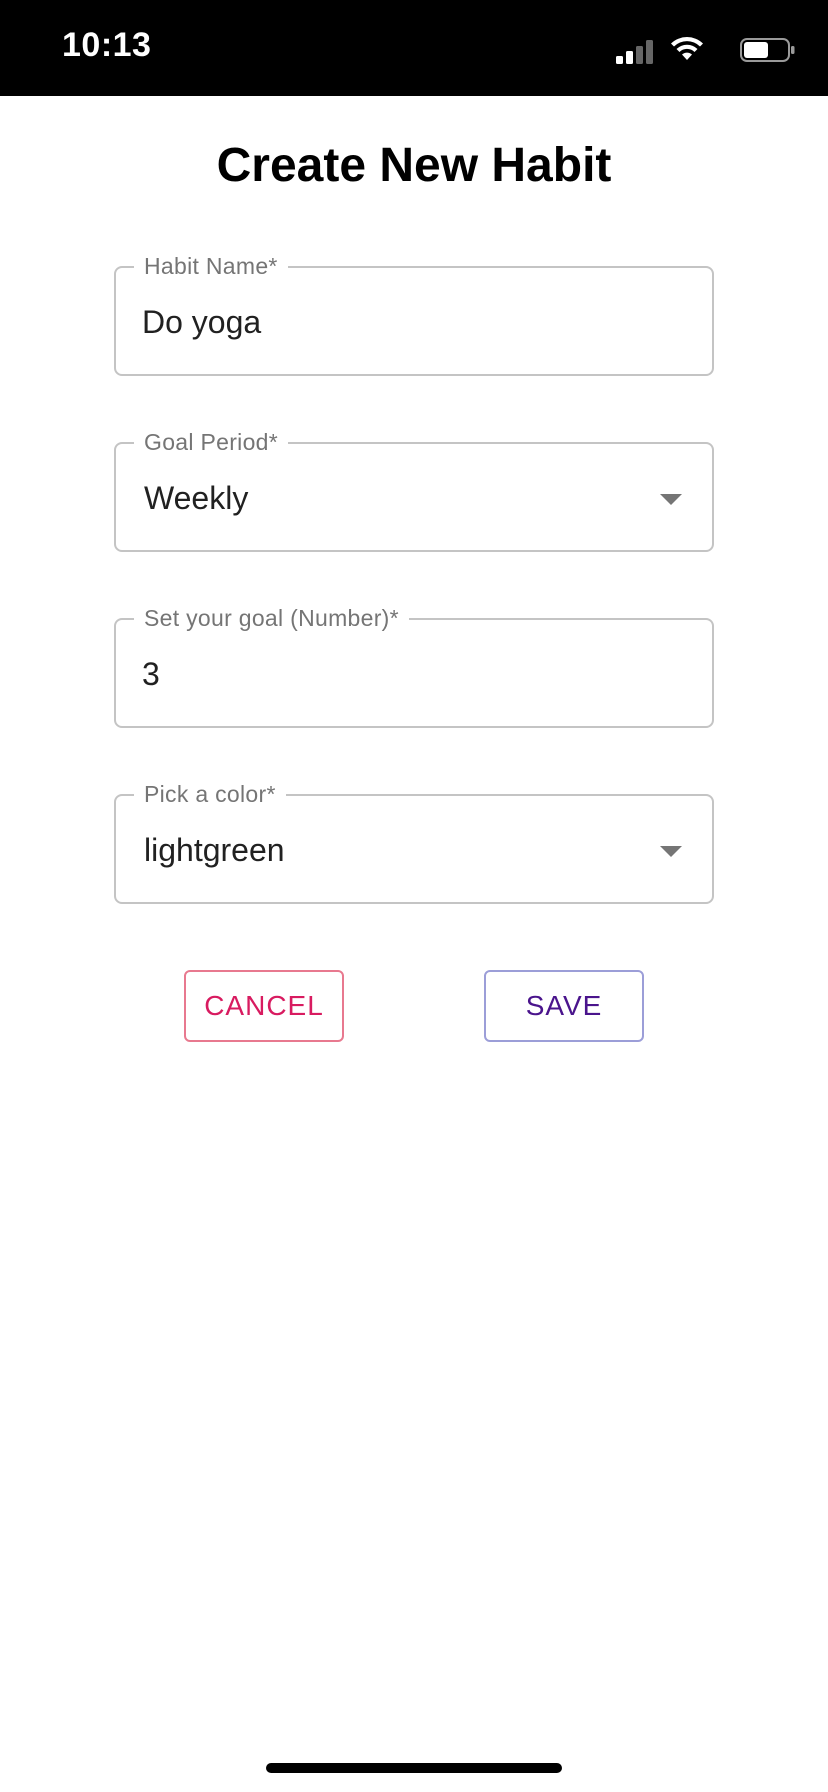  What do you see at coordinates (214, 850) in the screenshot?
I see `color-value: lightgreen` at bounding box center [214, 850].